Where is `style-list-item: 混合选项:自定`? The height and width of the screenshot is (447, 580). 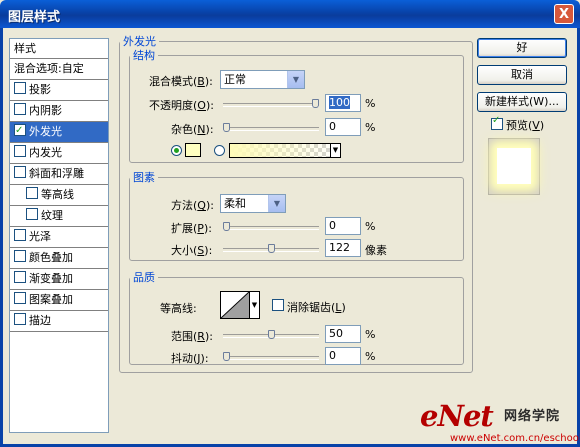
style-list-item: 混合选项:自定 is located at coordinates (59, 69).